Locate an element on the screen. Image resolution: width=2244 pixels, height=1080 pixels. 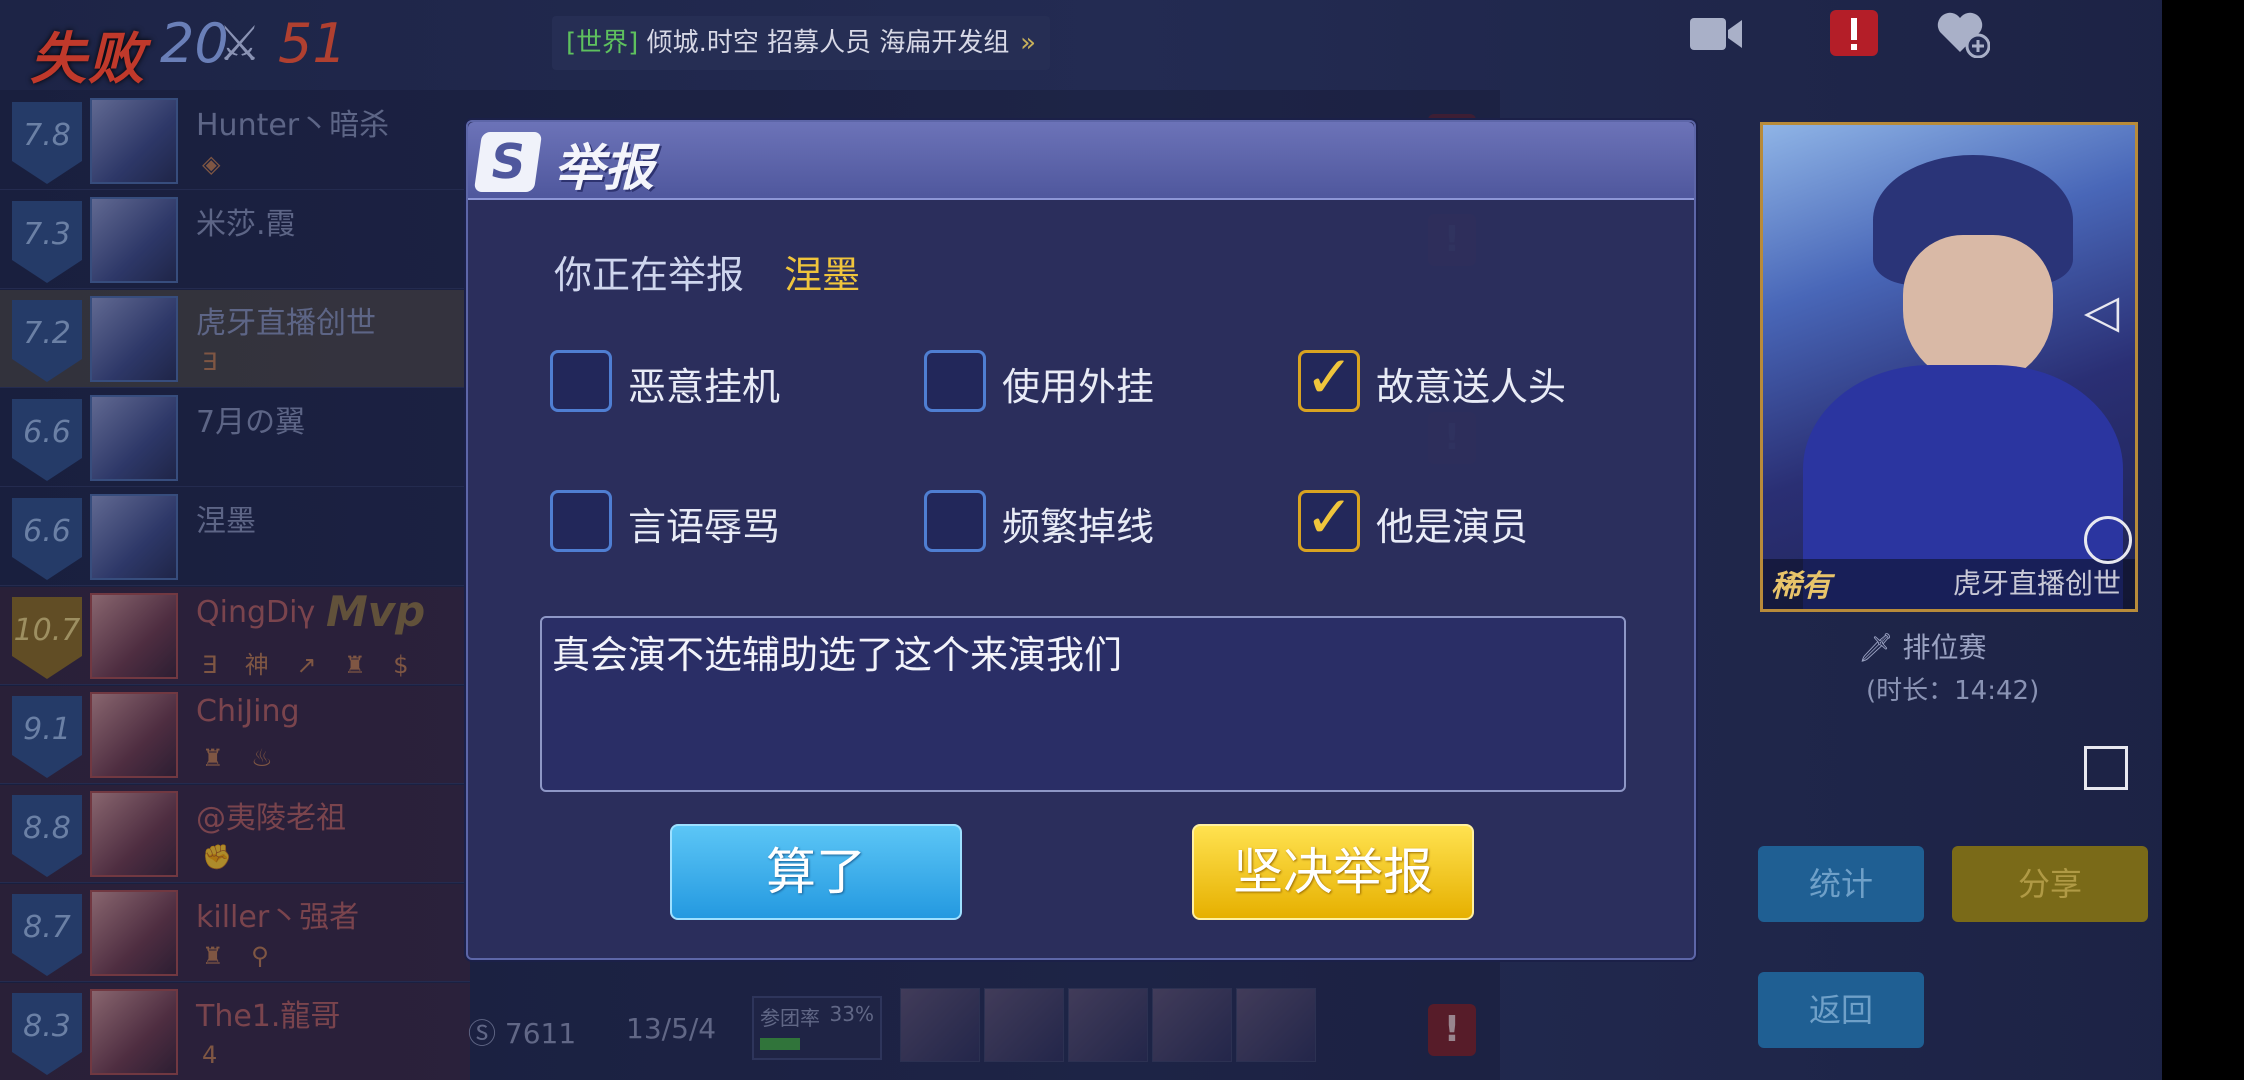
report-reason-label: 言语辱骂 is located at coordinates (704, 527).